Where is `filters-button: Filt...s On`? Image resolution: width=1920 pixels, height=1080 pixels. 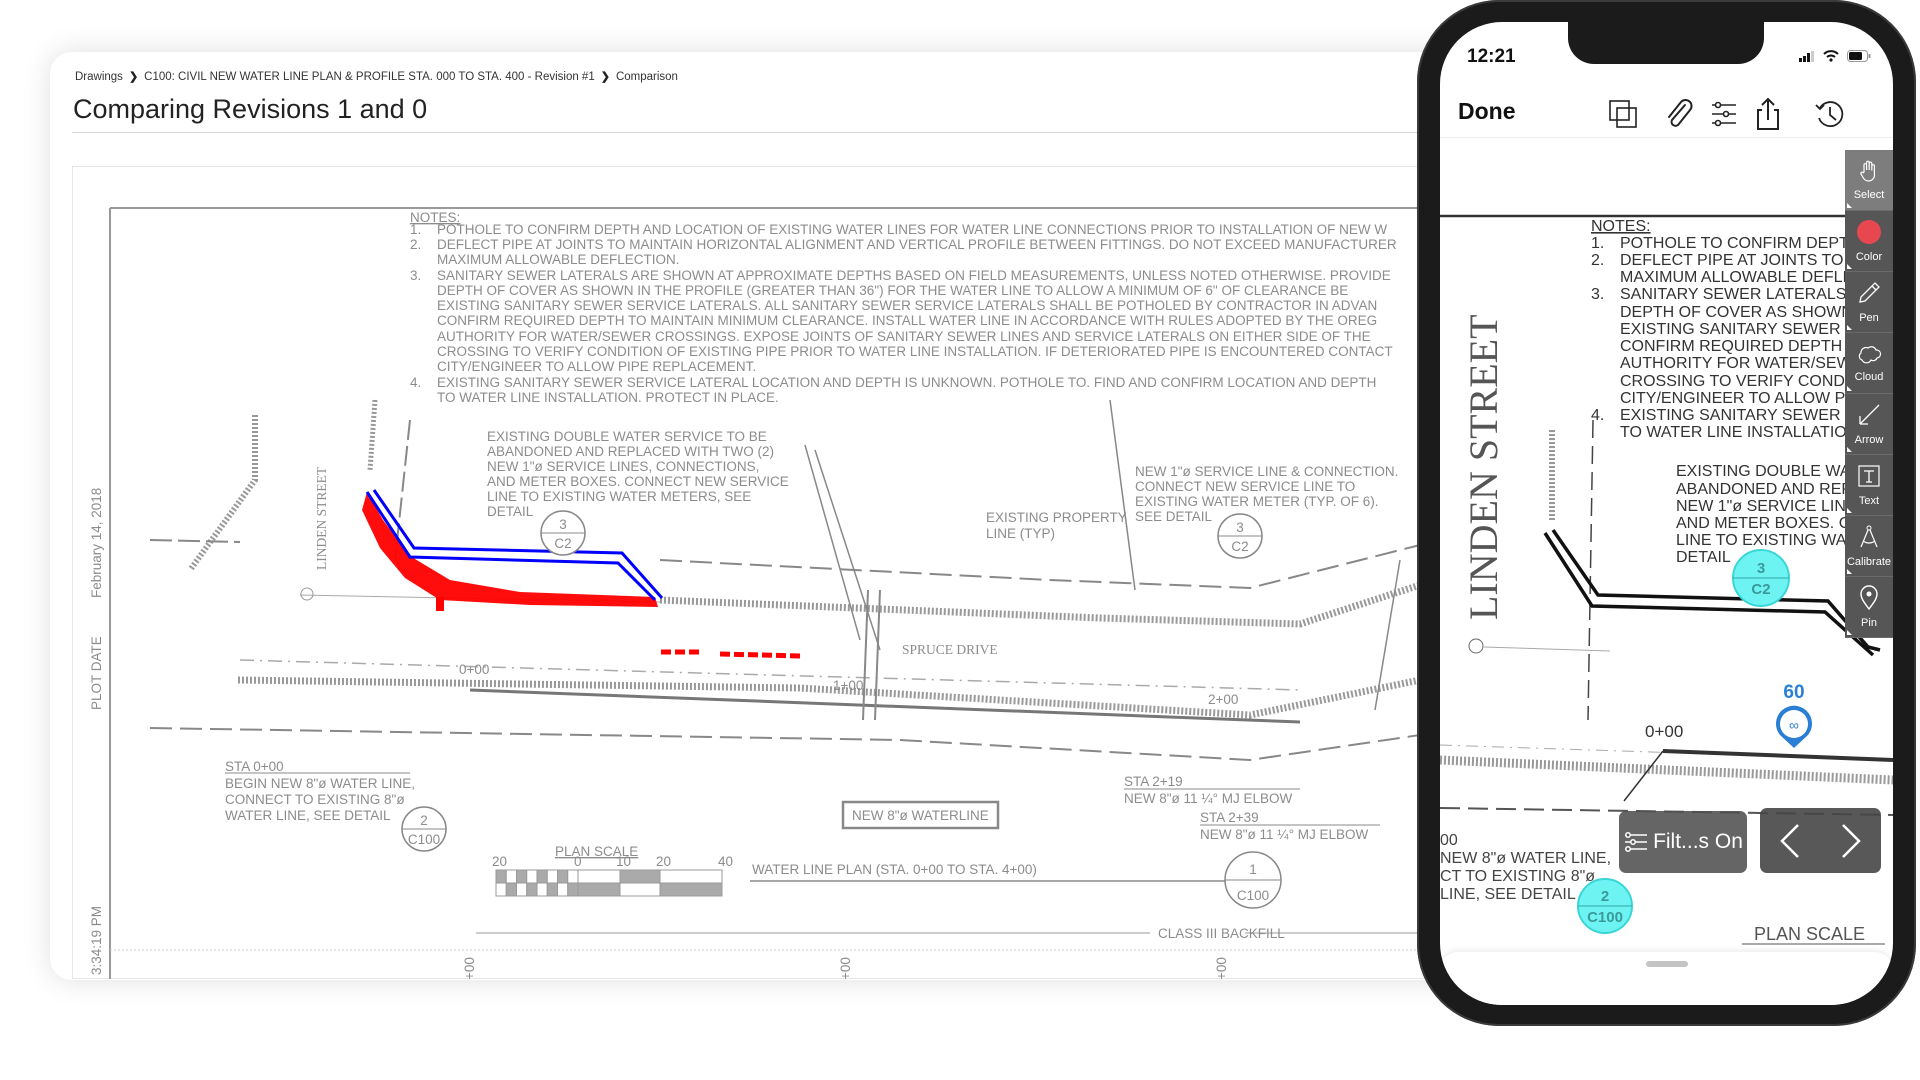
filters-button: Filt...s On is located at coordinates (1683, 842).